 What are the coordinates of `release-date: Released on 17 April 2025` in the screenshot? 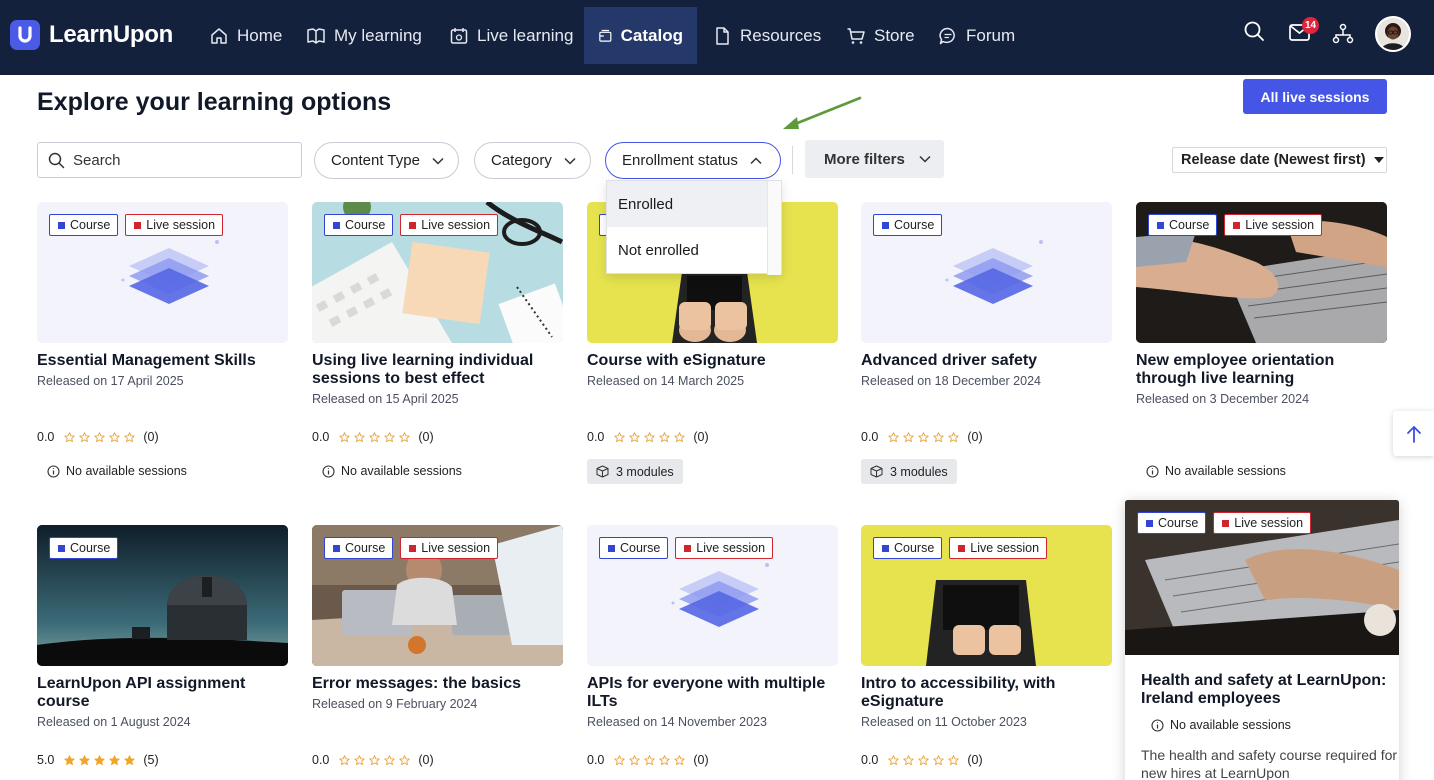 It's located at (110, 381).